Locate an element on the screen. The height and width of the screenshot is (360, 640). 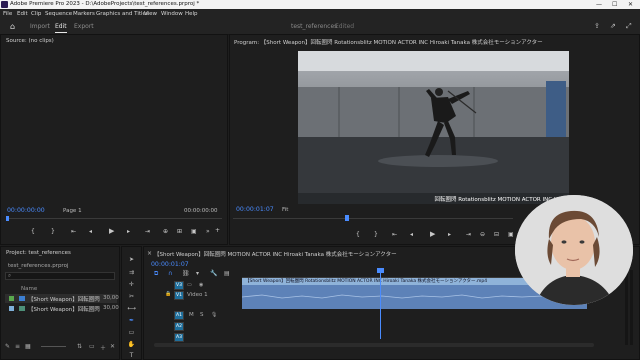
ripple-edit-tool-icon: ✛ is located at coordinates (131, 284).